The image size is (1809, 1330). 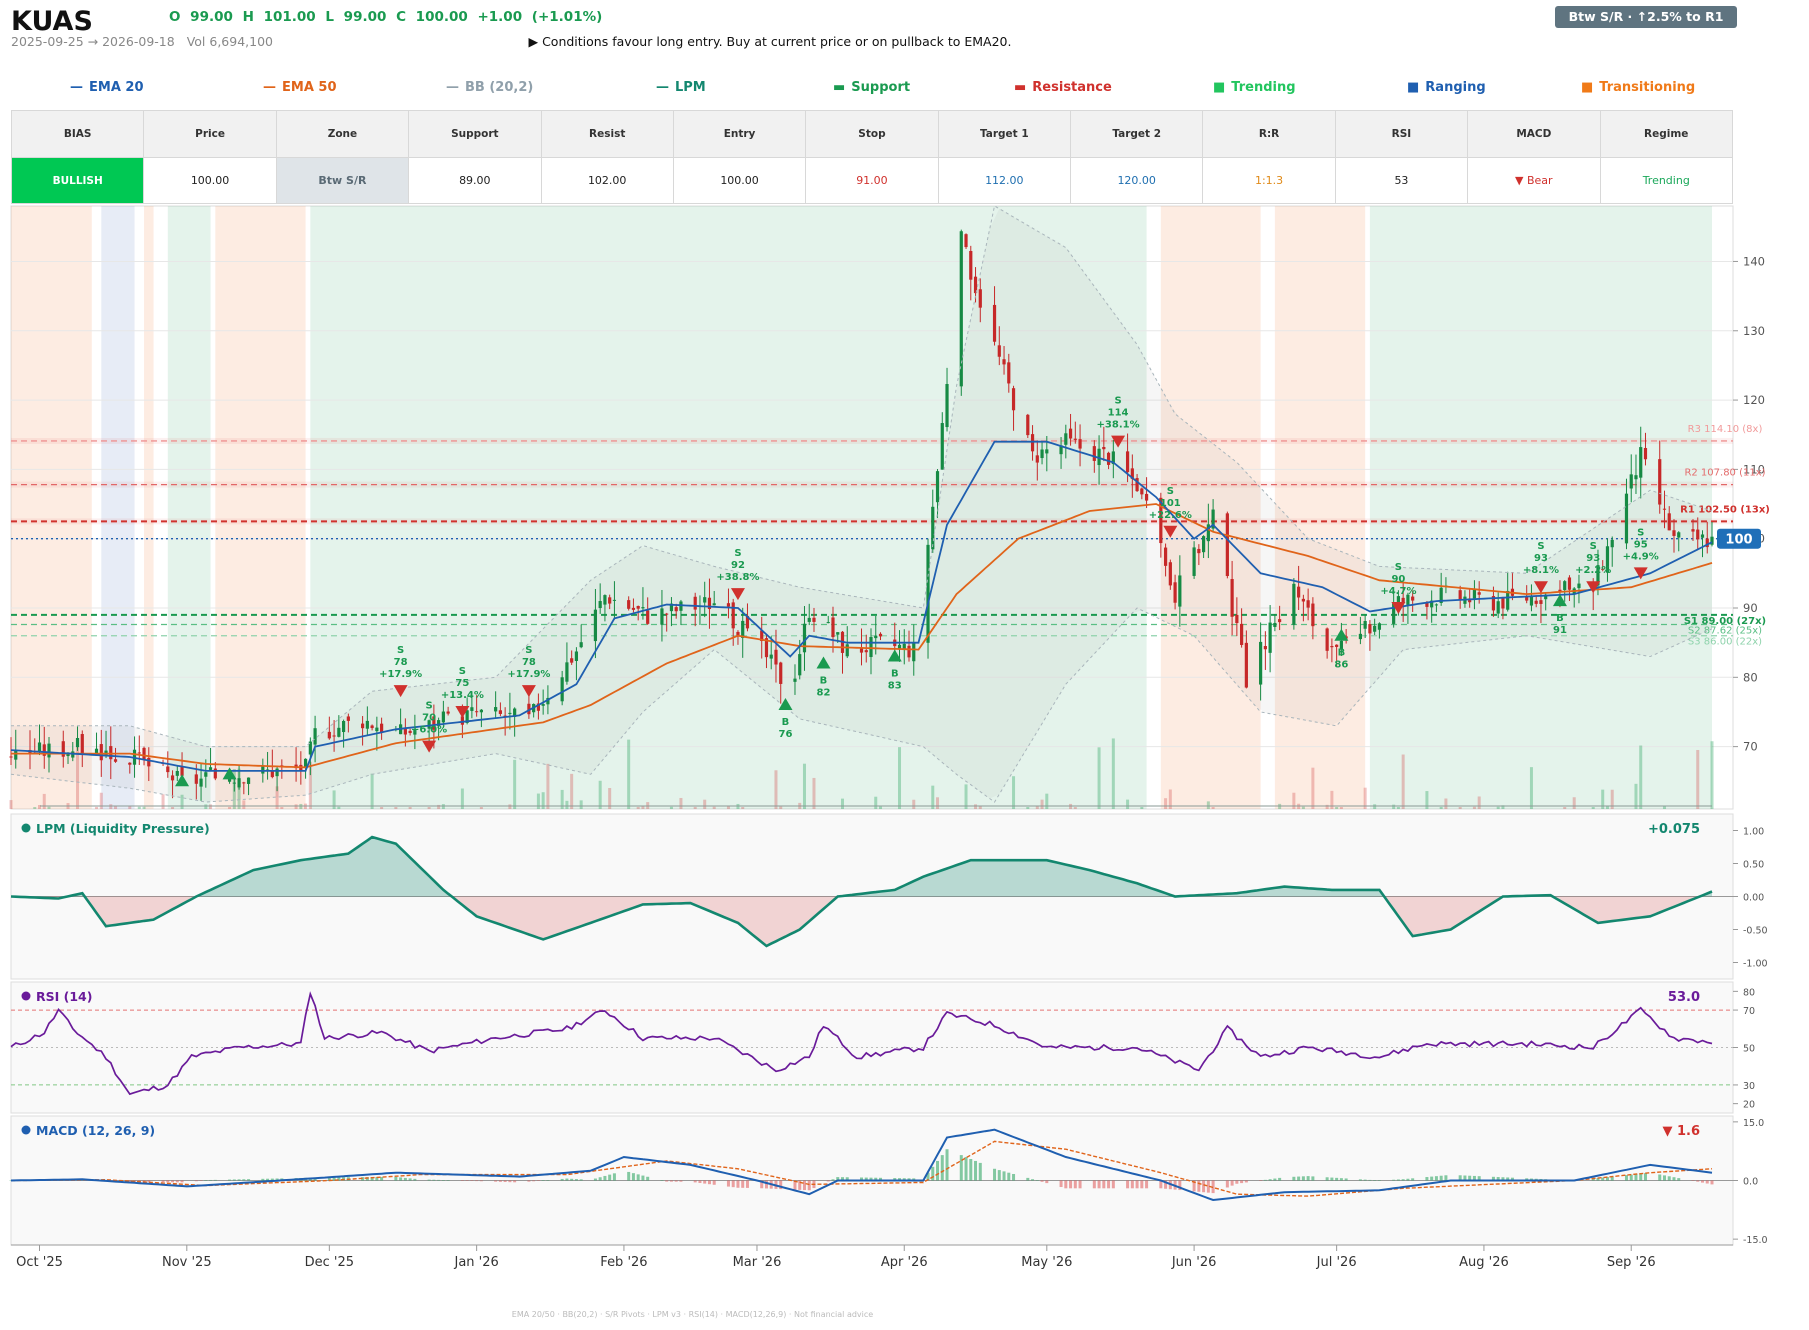 What do you see at coordinates (77, 180) in the screenshot?
I see `summary-value-bias: BULLISH` at bounding box center [77, 180].